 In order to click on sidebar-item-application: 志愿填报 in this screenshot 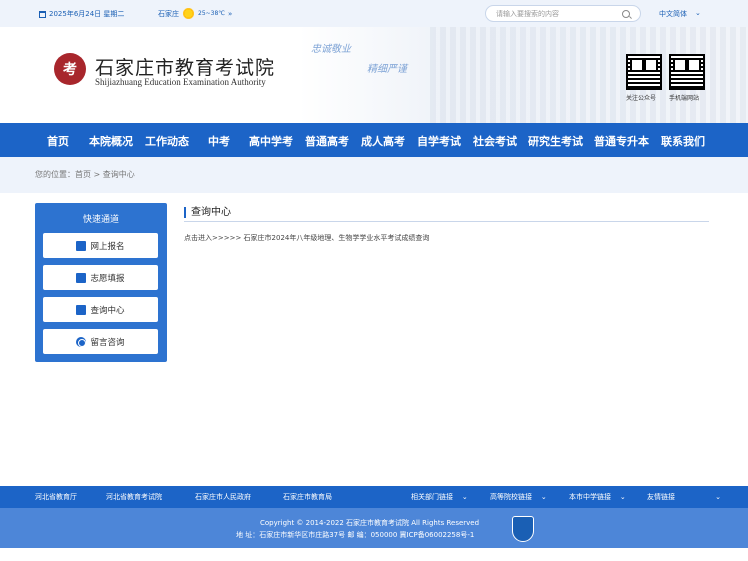, I will do `click(100, 277)`.